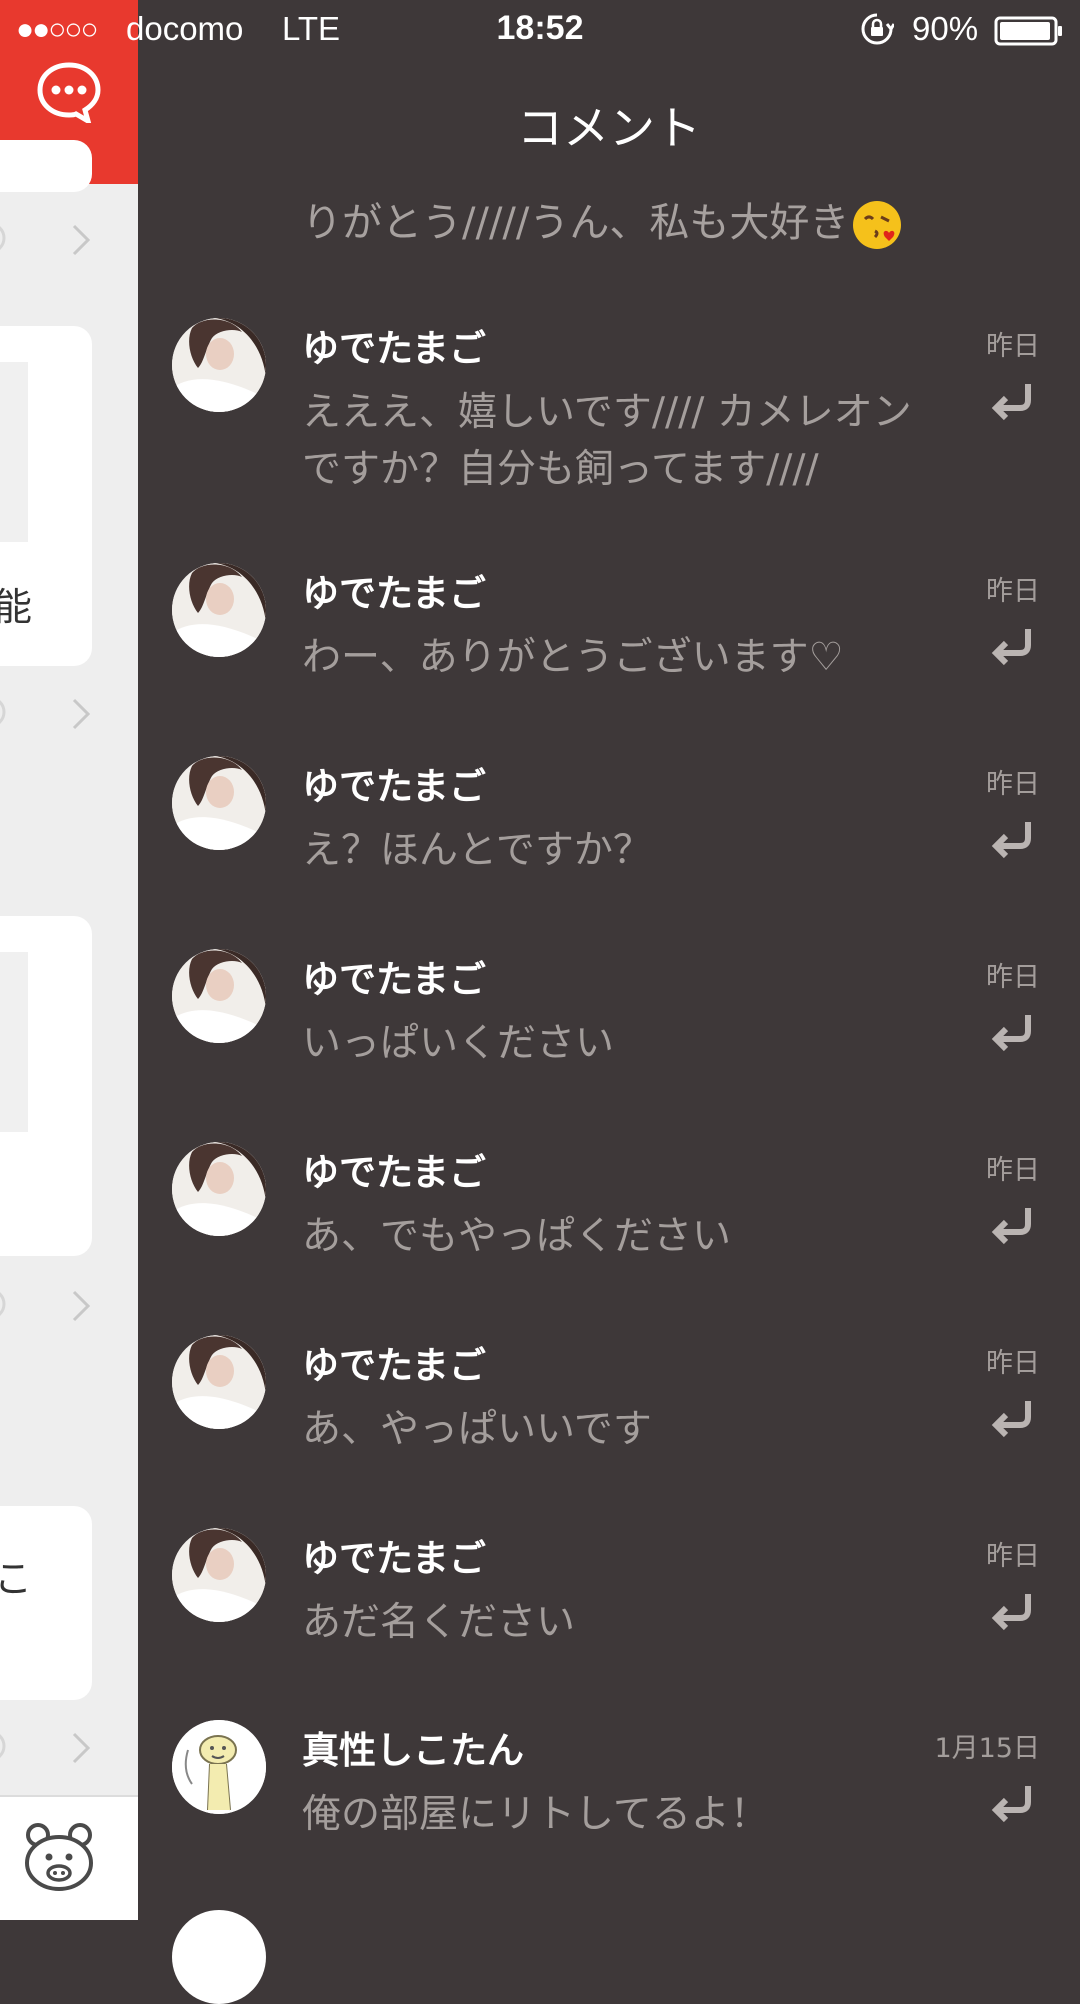  Describe the element at coordinates (439, 1622) in the screenshot. I see `comment-text: あだ名ください` at that location.